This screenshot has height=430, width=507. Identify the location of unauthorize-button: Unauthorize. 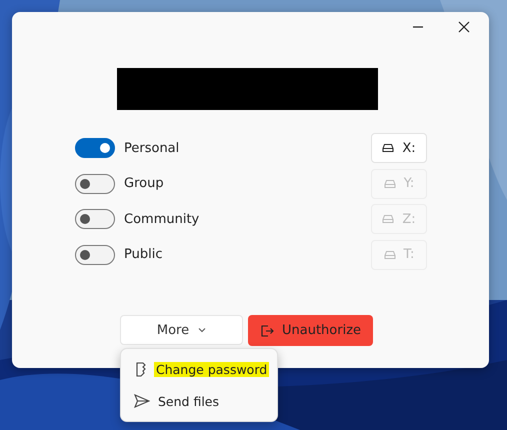
(310, 330).